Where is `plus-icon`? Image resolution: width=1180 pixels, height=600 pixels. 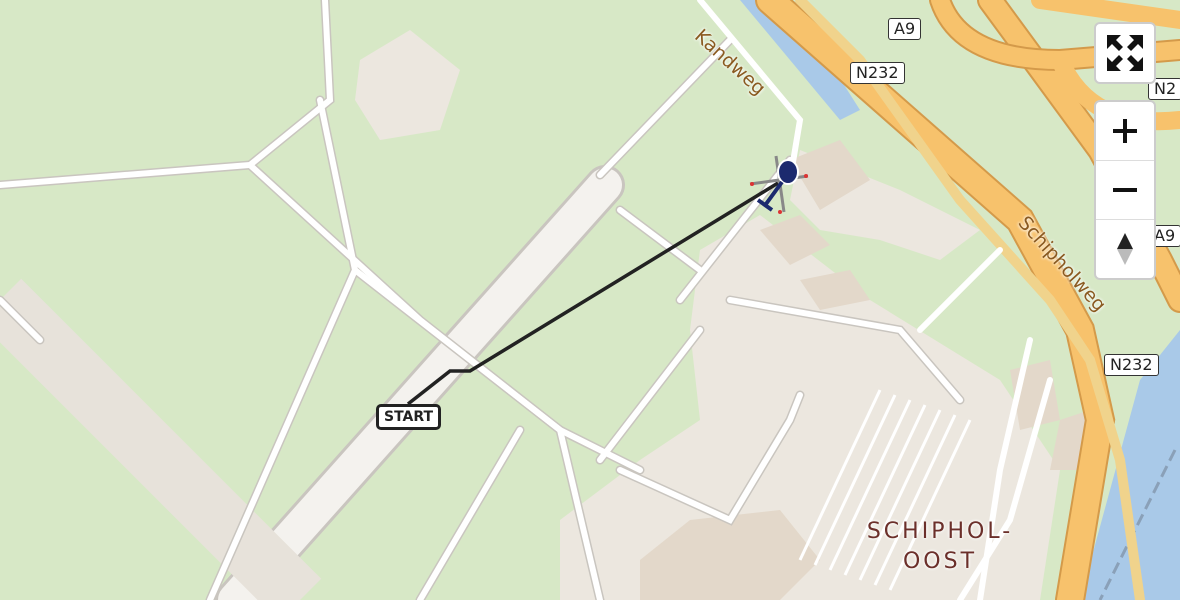 plus-icon is located at coordinates (1125, 131).